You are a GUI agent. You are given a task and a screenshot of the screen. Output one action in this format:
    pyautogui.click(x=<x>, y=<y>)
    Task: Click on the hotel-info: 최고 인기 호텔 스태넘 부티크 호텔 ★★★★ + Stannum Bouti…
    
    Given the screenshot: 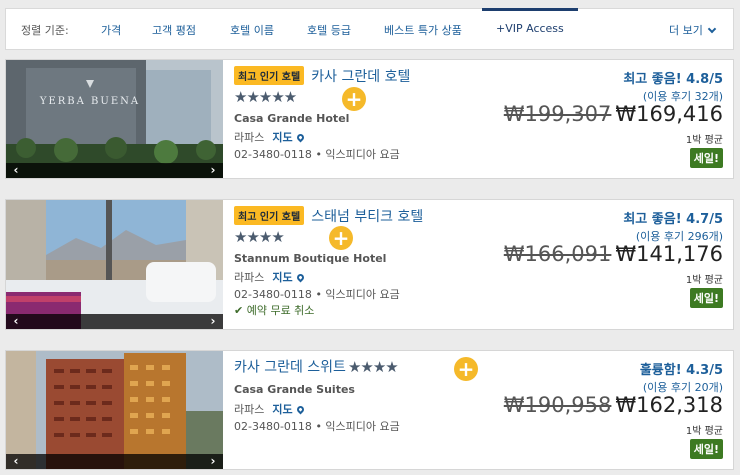 What is the action you would take?
    pyautogui.click(x=361, y=259)
    